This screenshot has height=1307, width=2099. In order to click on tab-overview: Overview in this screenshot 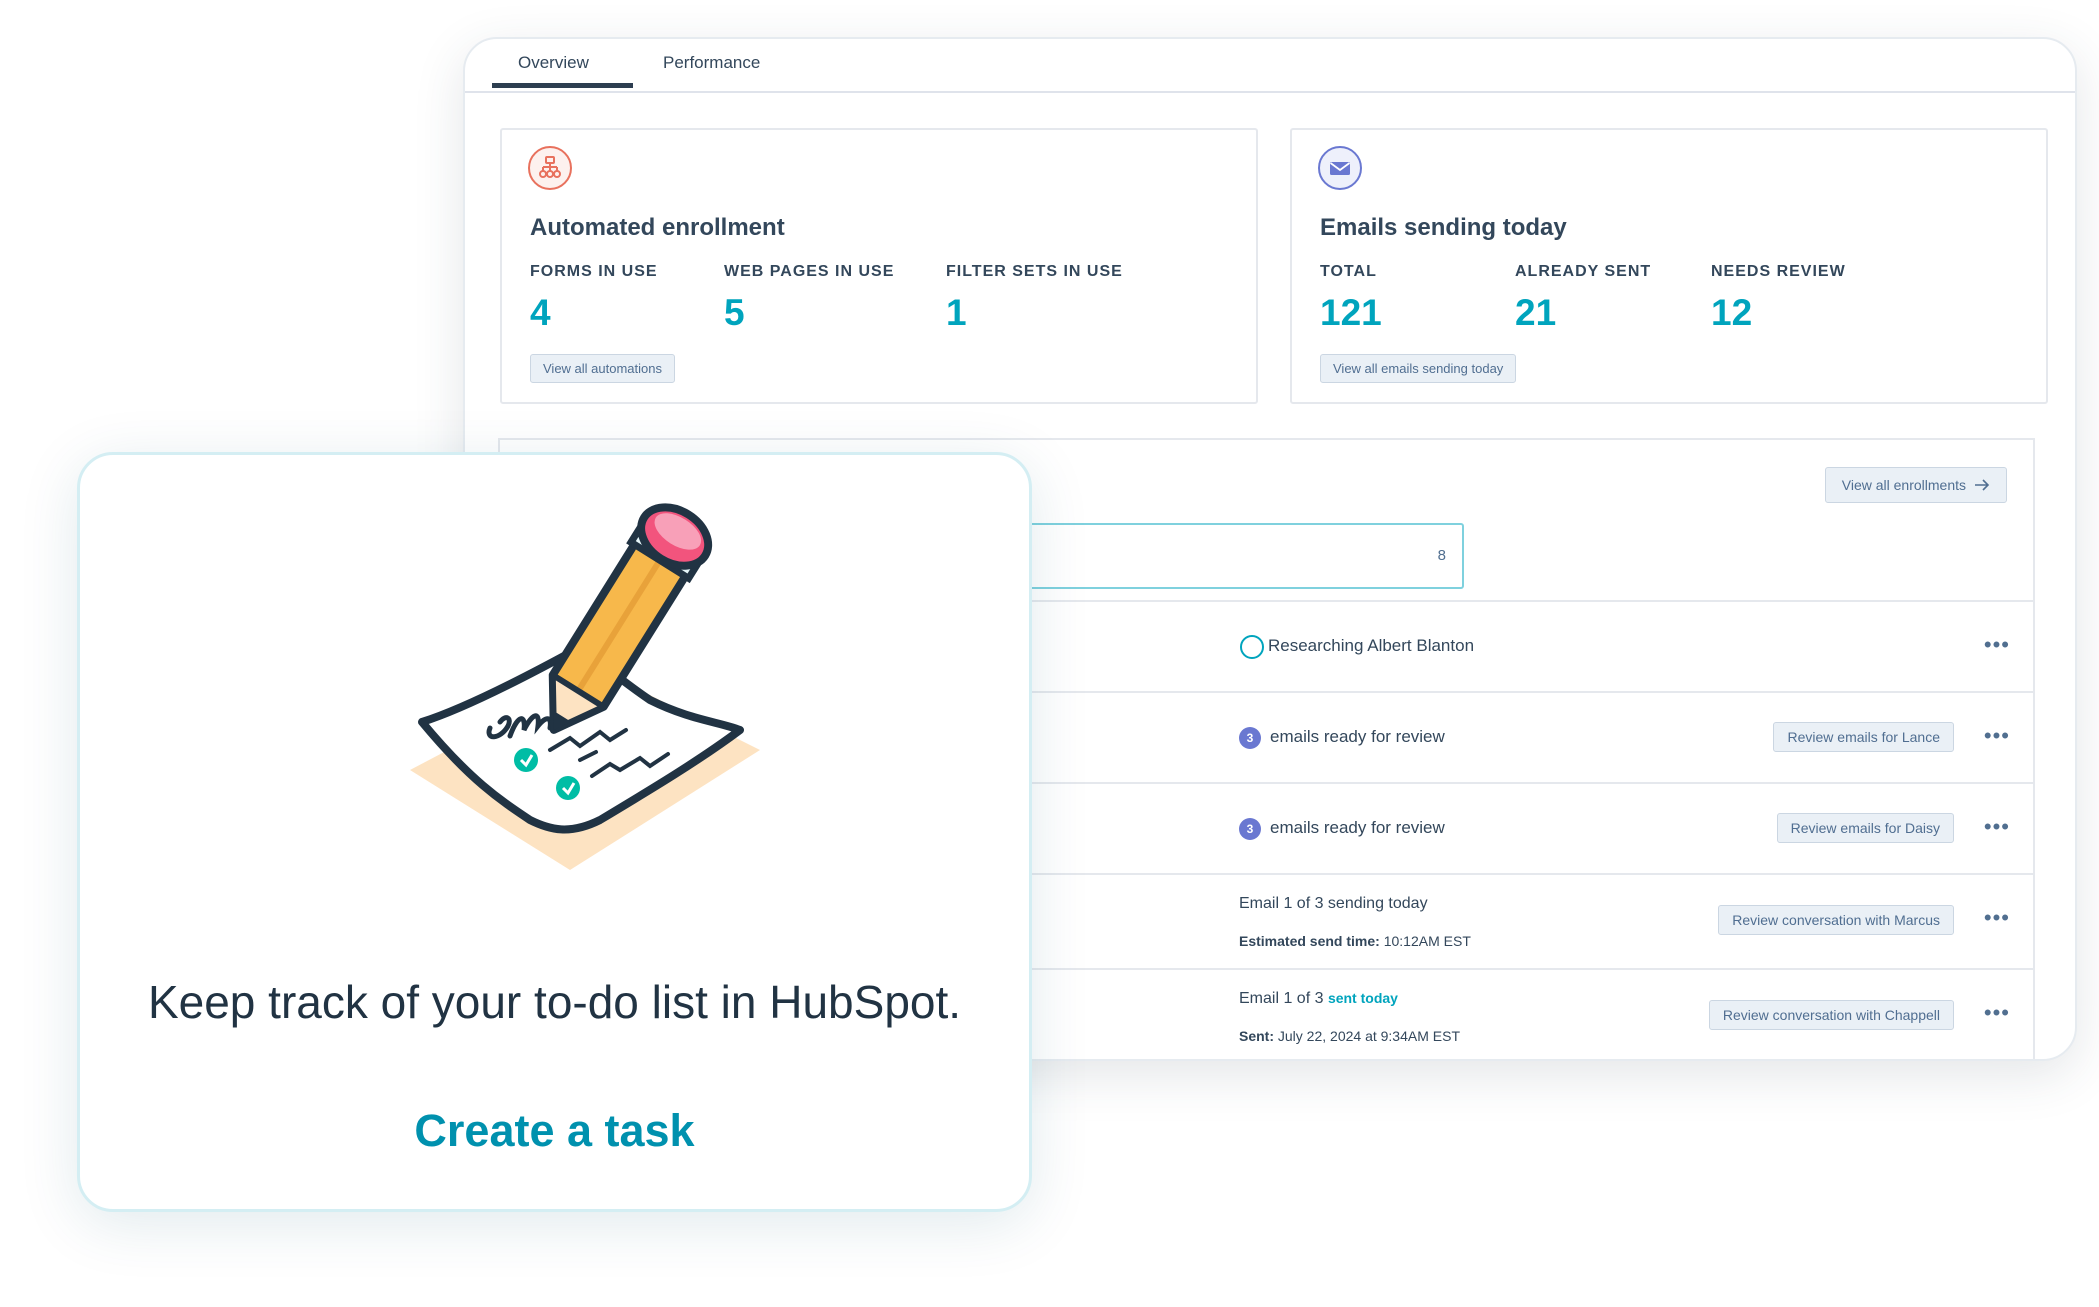, I will do `click(553, 63)`.